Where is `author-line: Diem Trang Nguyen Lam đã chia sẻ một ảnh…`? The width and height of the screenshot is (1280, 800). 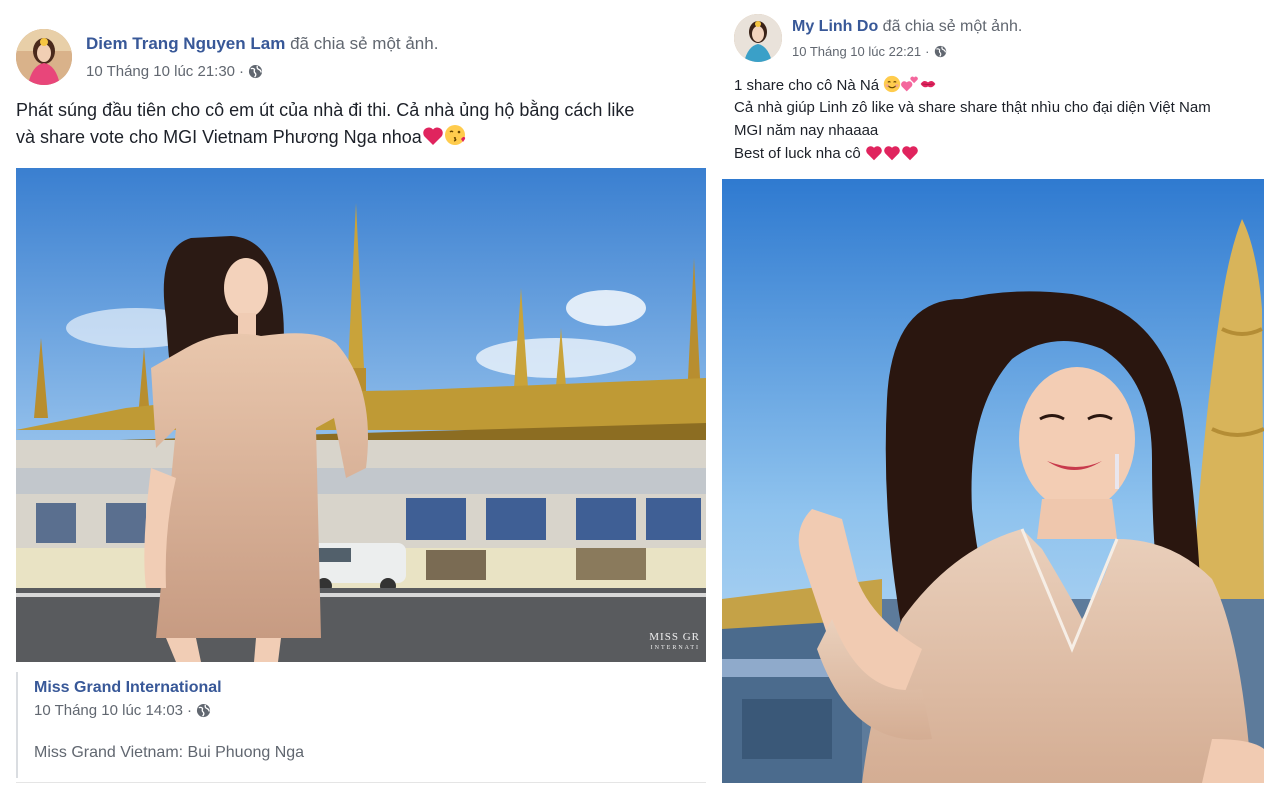 author-line: Diem Trang Nguyen Lam đã chia sẻ một ảnh… is located at coordinates (262, 44).